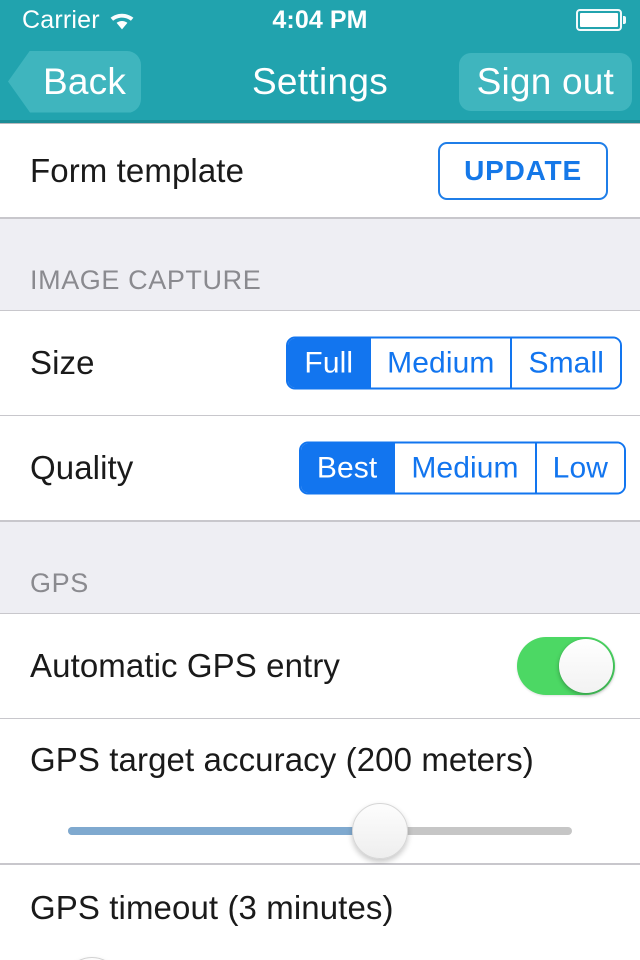 Image resolution: width=640 pixels, height=960 pixels. What do you see at coordinates (82, 467) in the screenshot?
I see `quality-label: Quality` at bounding box center [82, 467].